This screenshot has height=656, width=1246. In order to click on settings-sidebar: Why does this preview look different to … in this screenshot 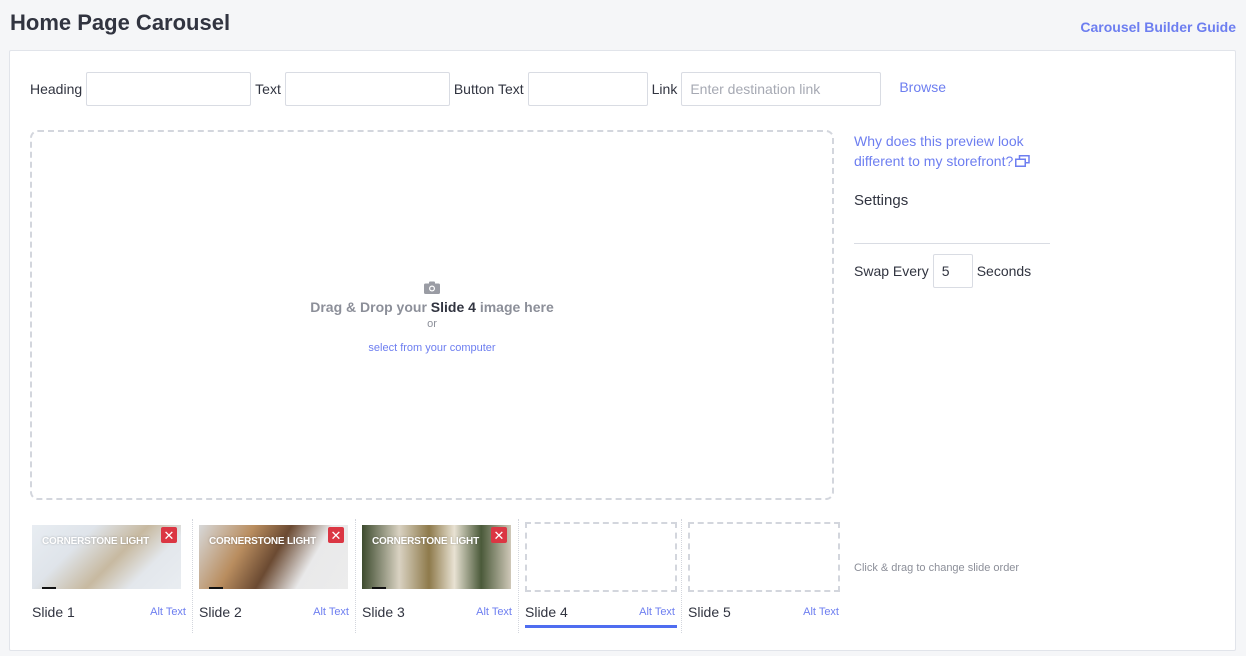, I will do `click(952, 209)`.